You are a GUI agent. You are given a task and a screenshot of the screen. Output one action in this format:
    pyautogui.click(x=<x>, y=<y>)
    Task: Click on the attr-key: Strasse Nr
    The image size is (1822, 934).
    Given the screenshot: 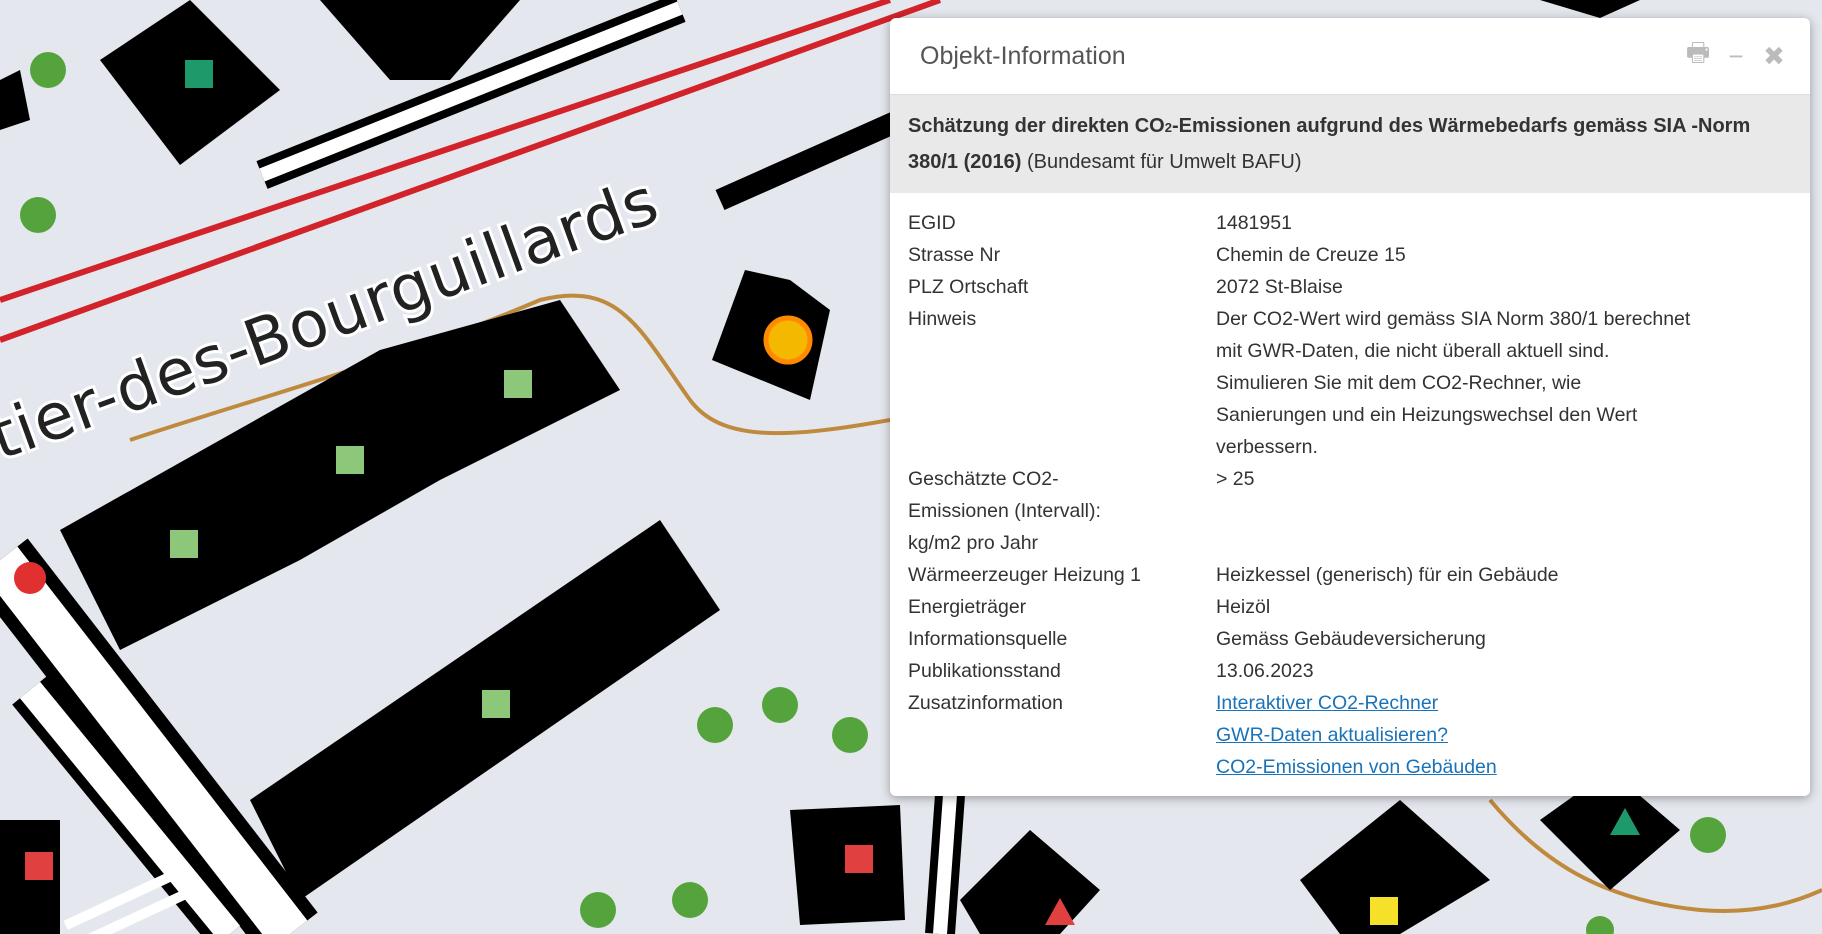 What is the action you would take?
    pyautogui.click(x=954, y=255)
    